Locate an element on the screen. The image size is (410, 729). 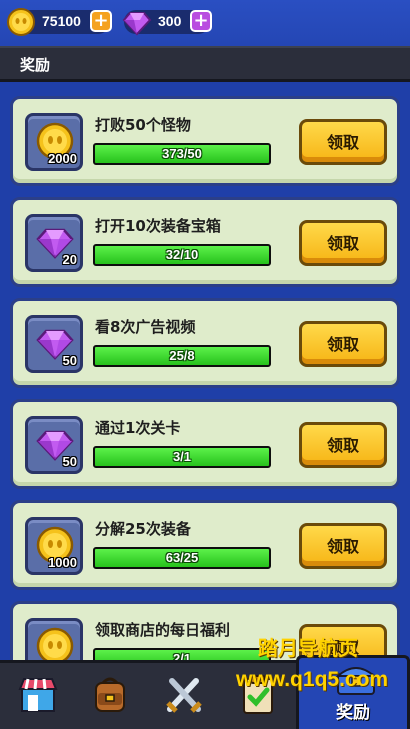
reward-amount: 1000 is located at coordinates (62, 562).